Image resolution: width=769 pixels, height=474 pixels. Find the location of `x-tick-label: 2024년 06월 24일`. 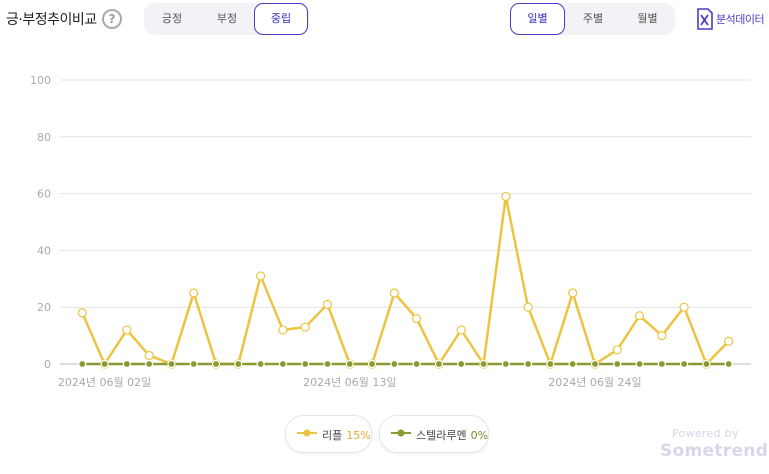

x-tick-label: 2024년 06월 24일 is located at coordinates (594, 382).